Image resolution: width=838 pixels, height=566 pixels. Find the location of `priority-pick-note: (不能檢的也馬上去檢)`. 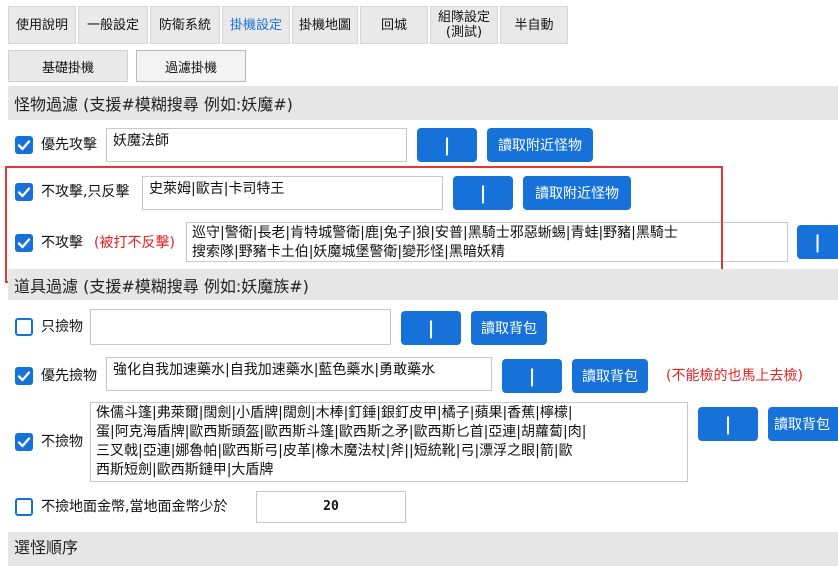

priority-pick-note: (不能檢的也馬上去檢) is located at coordinates (734, 376).